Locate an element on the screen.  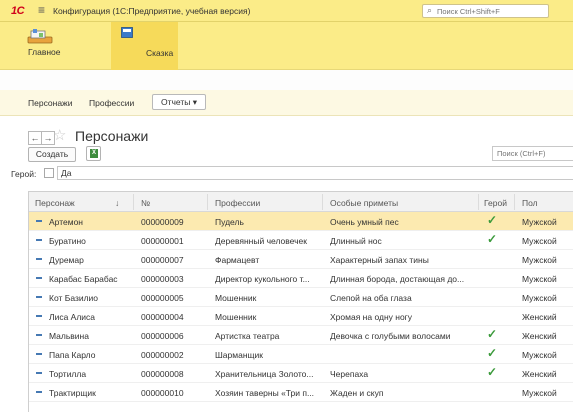
export-excel-button: X is located at coordinates (93, 153).